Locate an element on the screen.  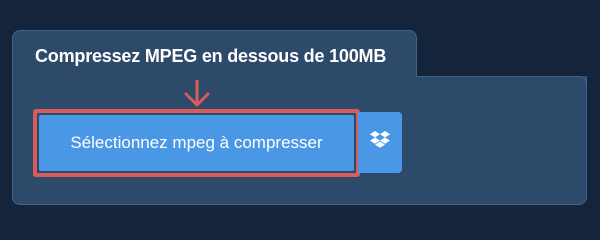
upload-panel-corner is located at coordinates (501, 83).